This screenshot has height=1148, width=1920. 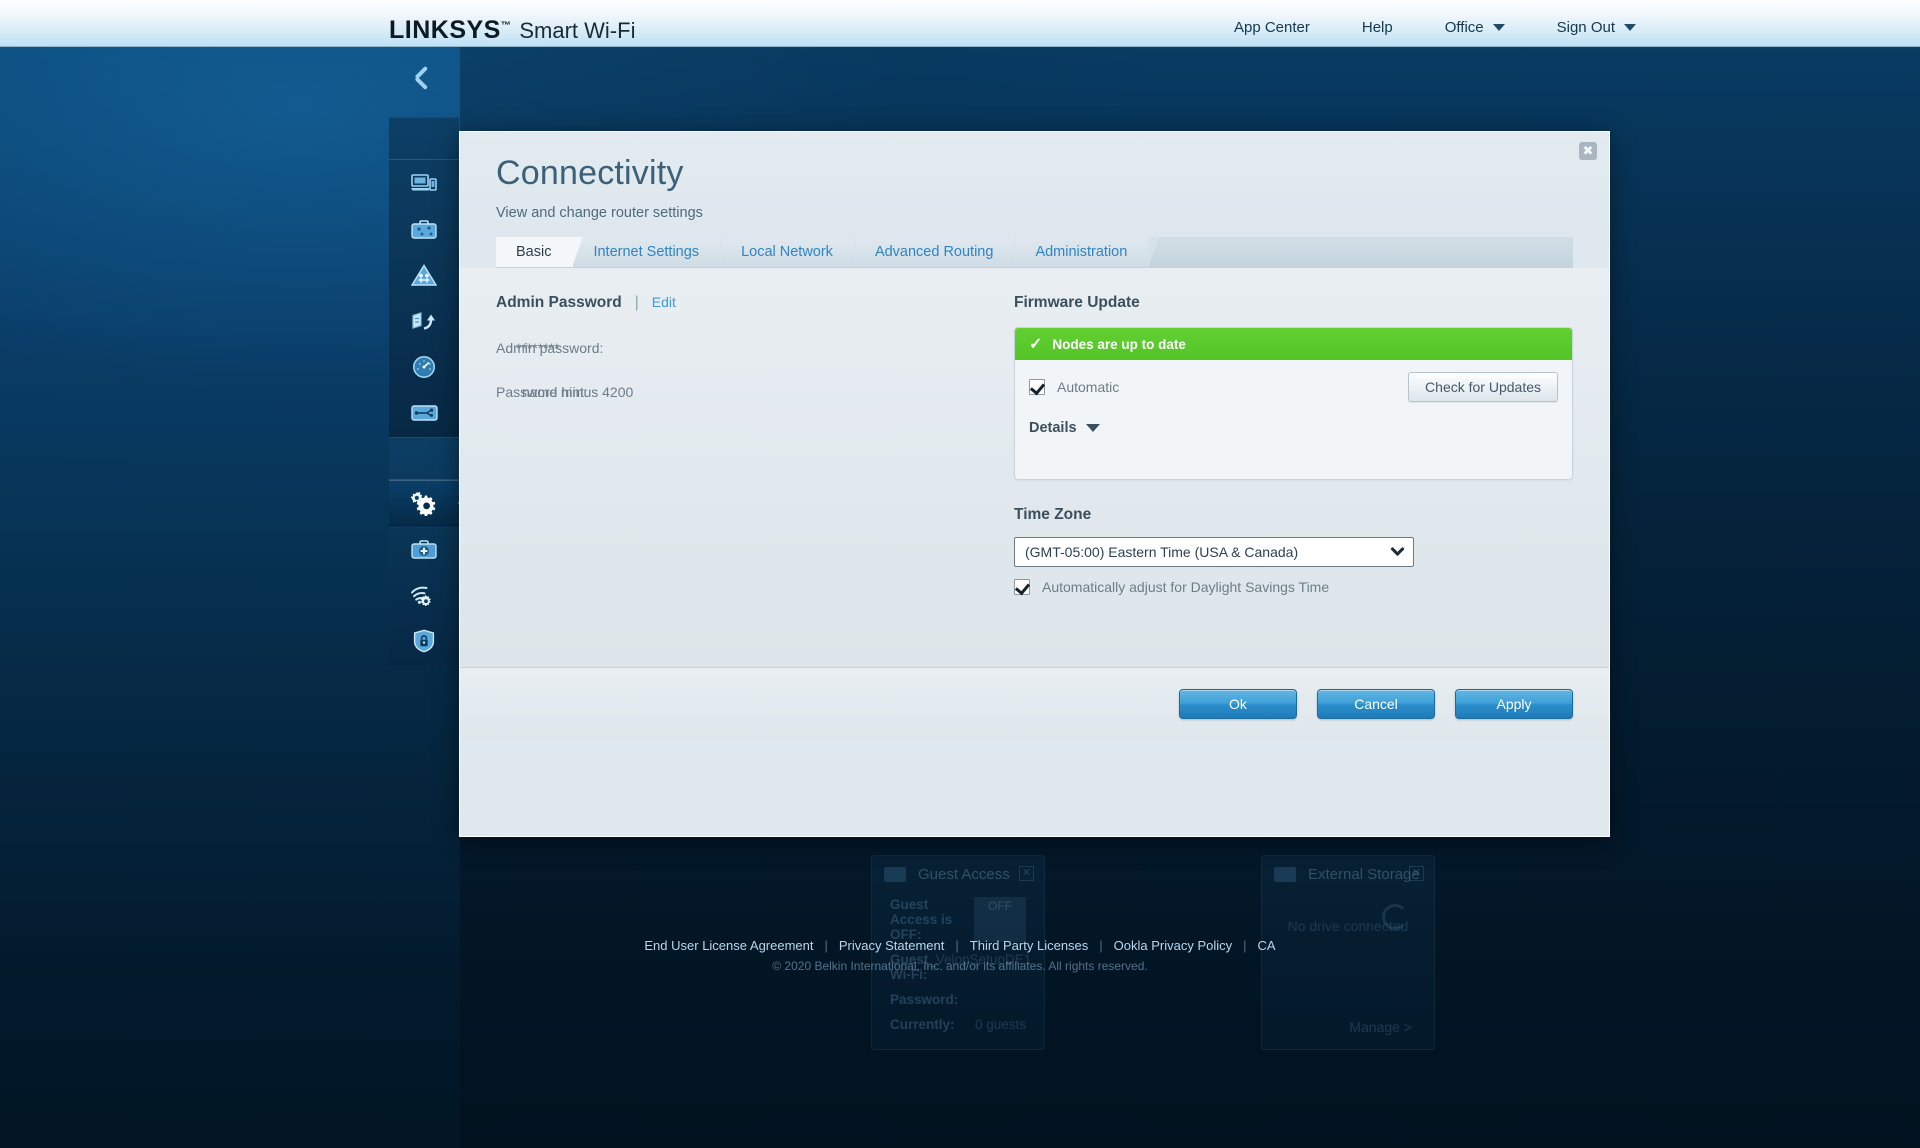 I want to click on sidebar-item-wifi-settings, so click(x=424, y=595).